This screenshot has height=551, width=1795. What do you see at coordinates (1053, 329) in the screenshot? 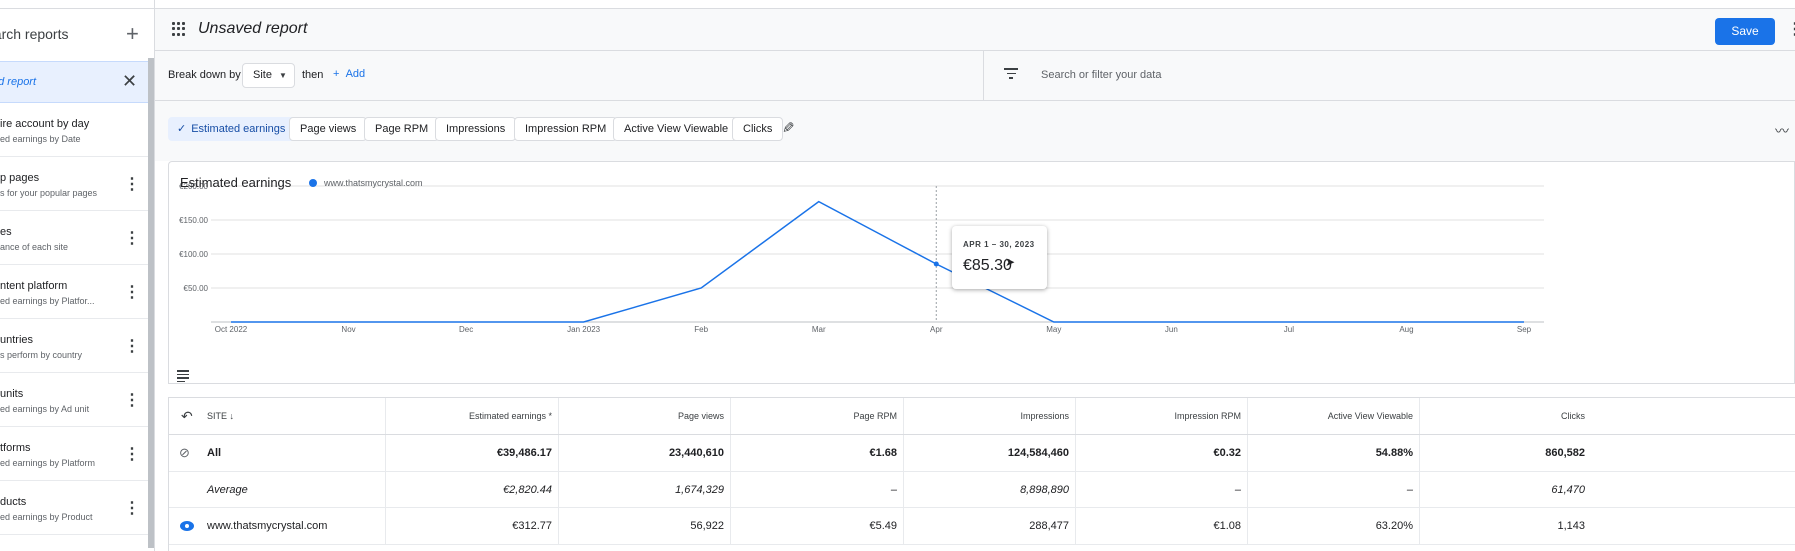
I see `x-tick-label: May` at bounding box center [1053, 329].